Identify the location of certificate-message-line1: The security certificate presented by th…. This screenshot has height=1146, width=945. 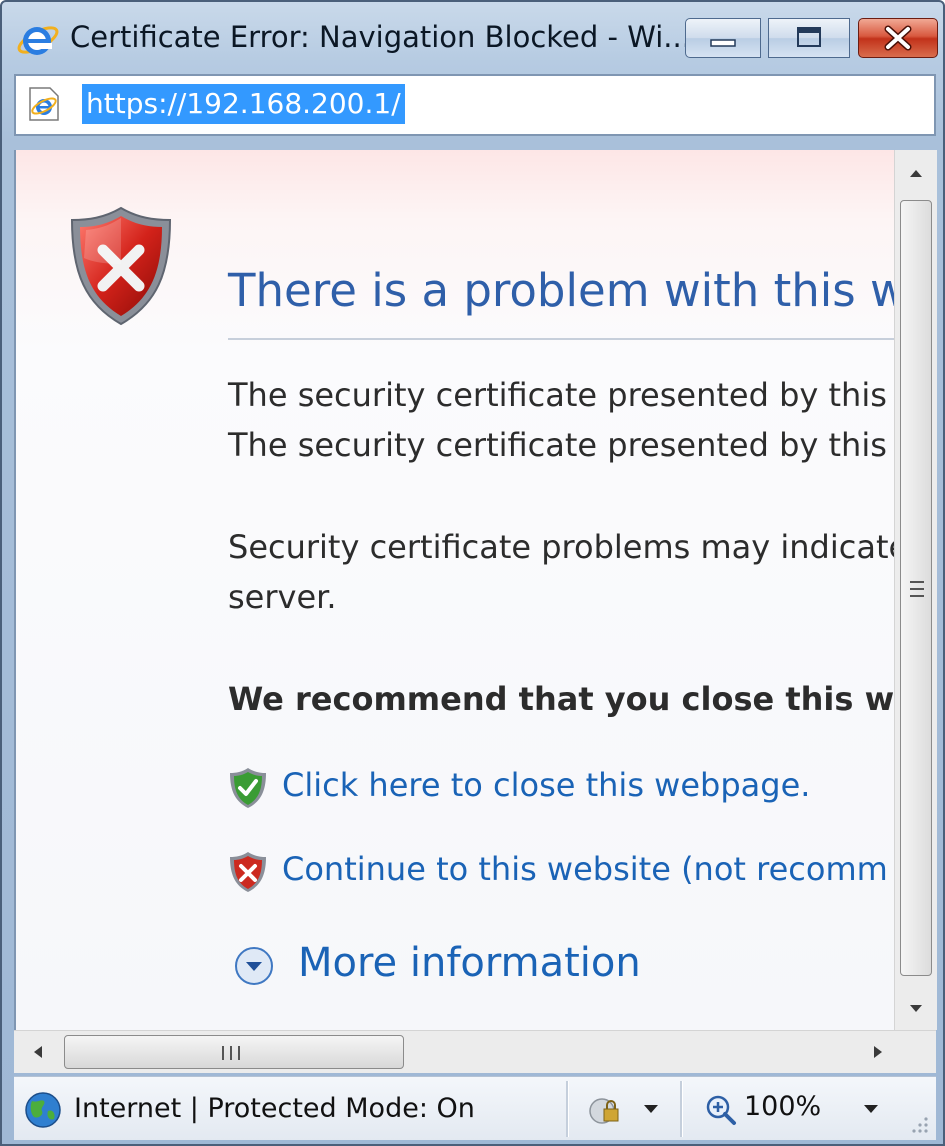
(562, 395).